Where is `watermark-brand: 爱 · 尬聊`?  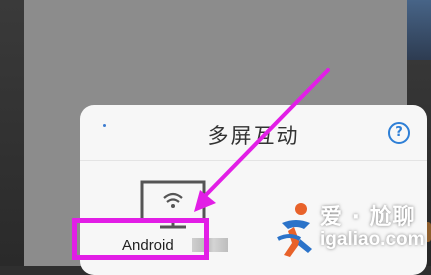
watermark-brand: 爱 · 尬聊 is located at coordinates (368, 217).